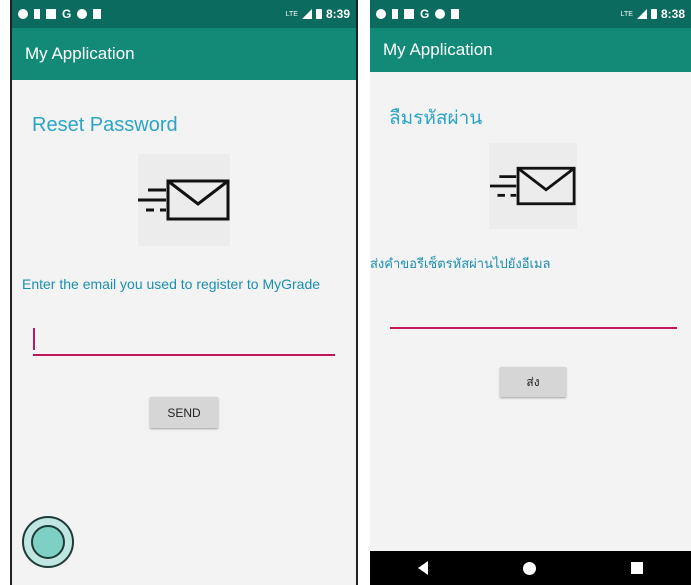  I want to click on status-bar: G LTE 8:39, so click(184, 14).